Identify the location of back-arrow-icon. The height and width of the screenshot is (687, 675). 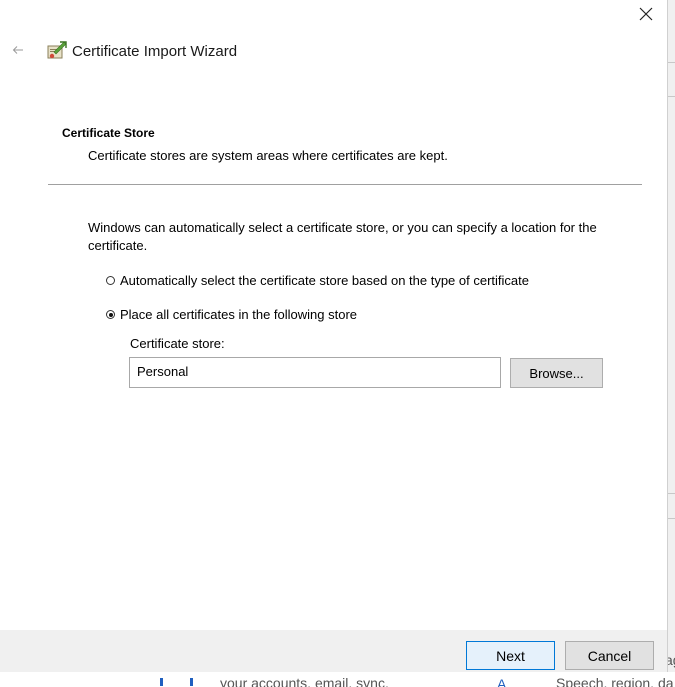
(17, 50).